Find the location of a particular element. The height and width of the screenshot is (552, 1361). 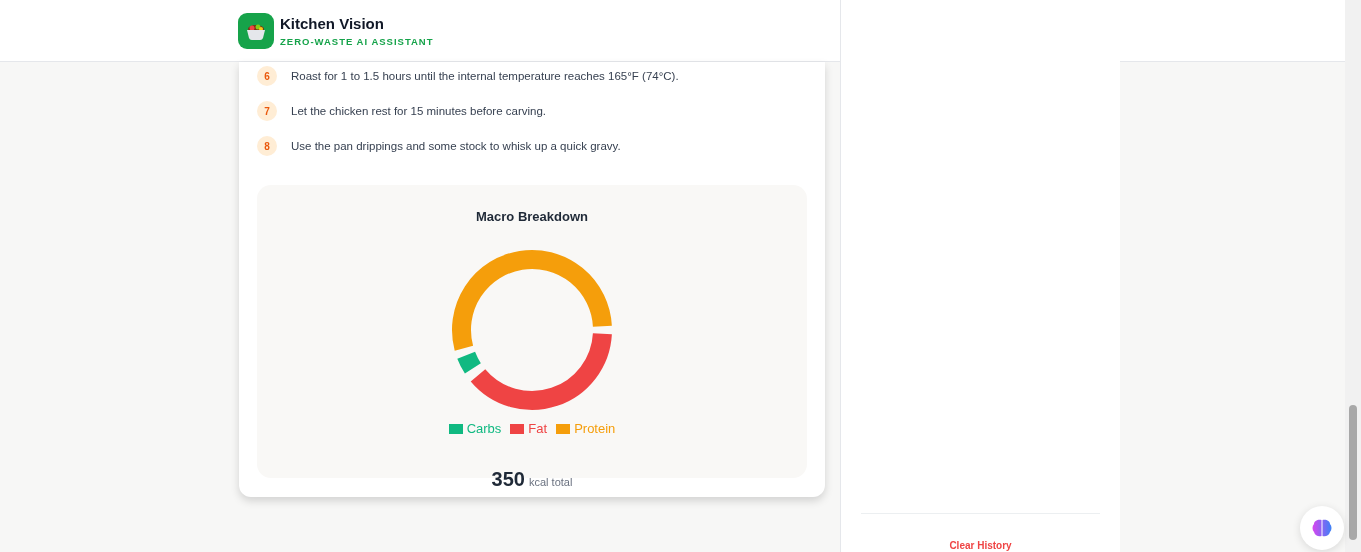

step-number: 6 is located at coordinates (267, 76).